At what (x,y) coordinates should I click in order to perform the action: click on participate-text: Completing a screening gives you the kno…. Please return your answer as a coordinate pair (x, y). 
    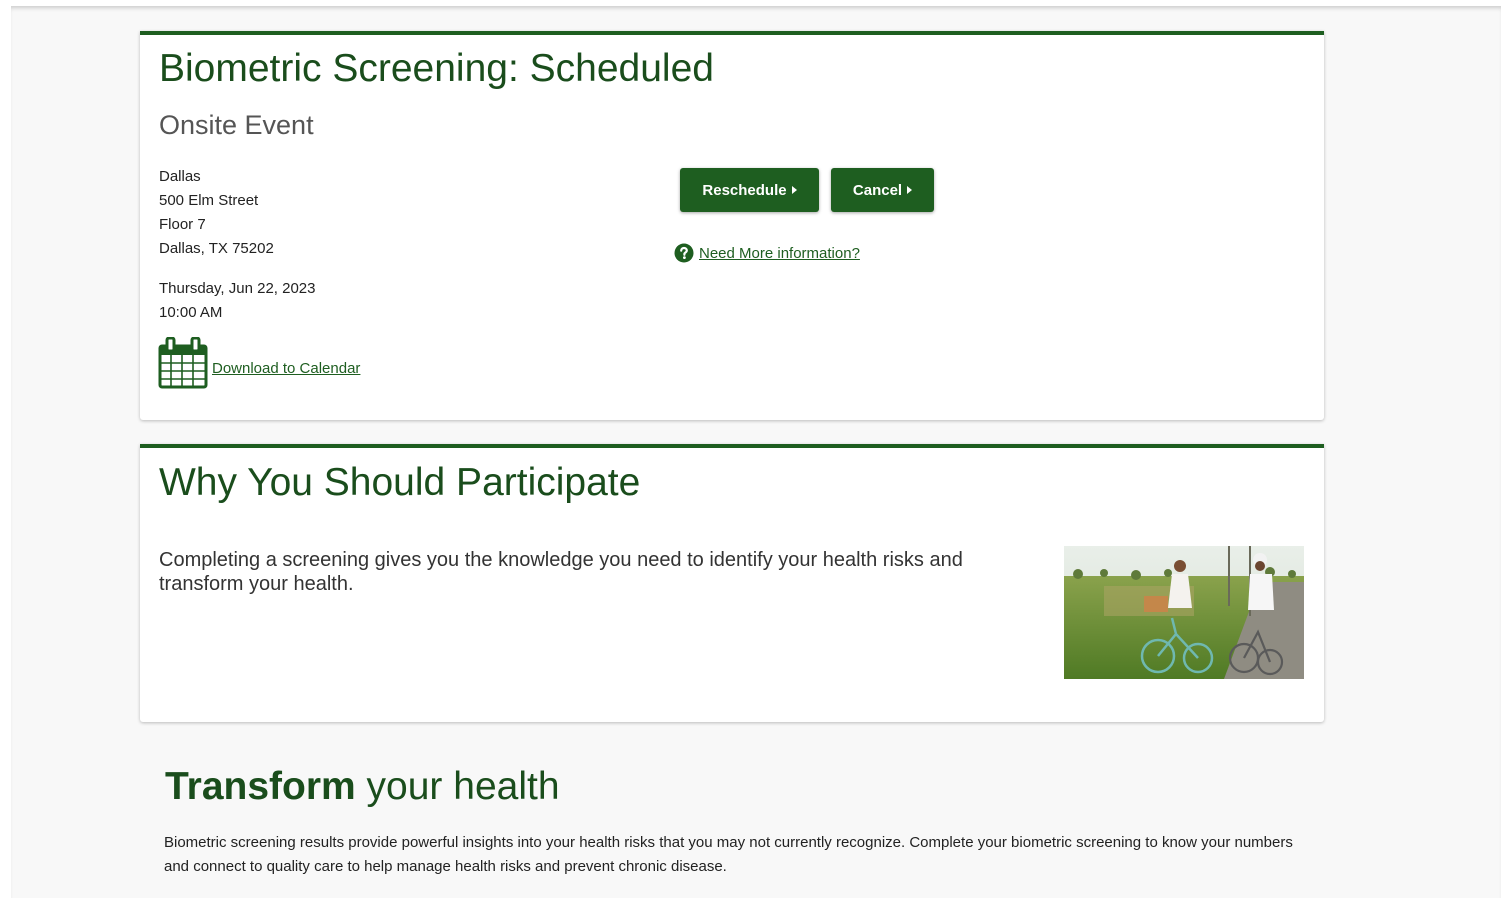
    Looking at the image, I should click on (561, 572).